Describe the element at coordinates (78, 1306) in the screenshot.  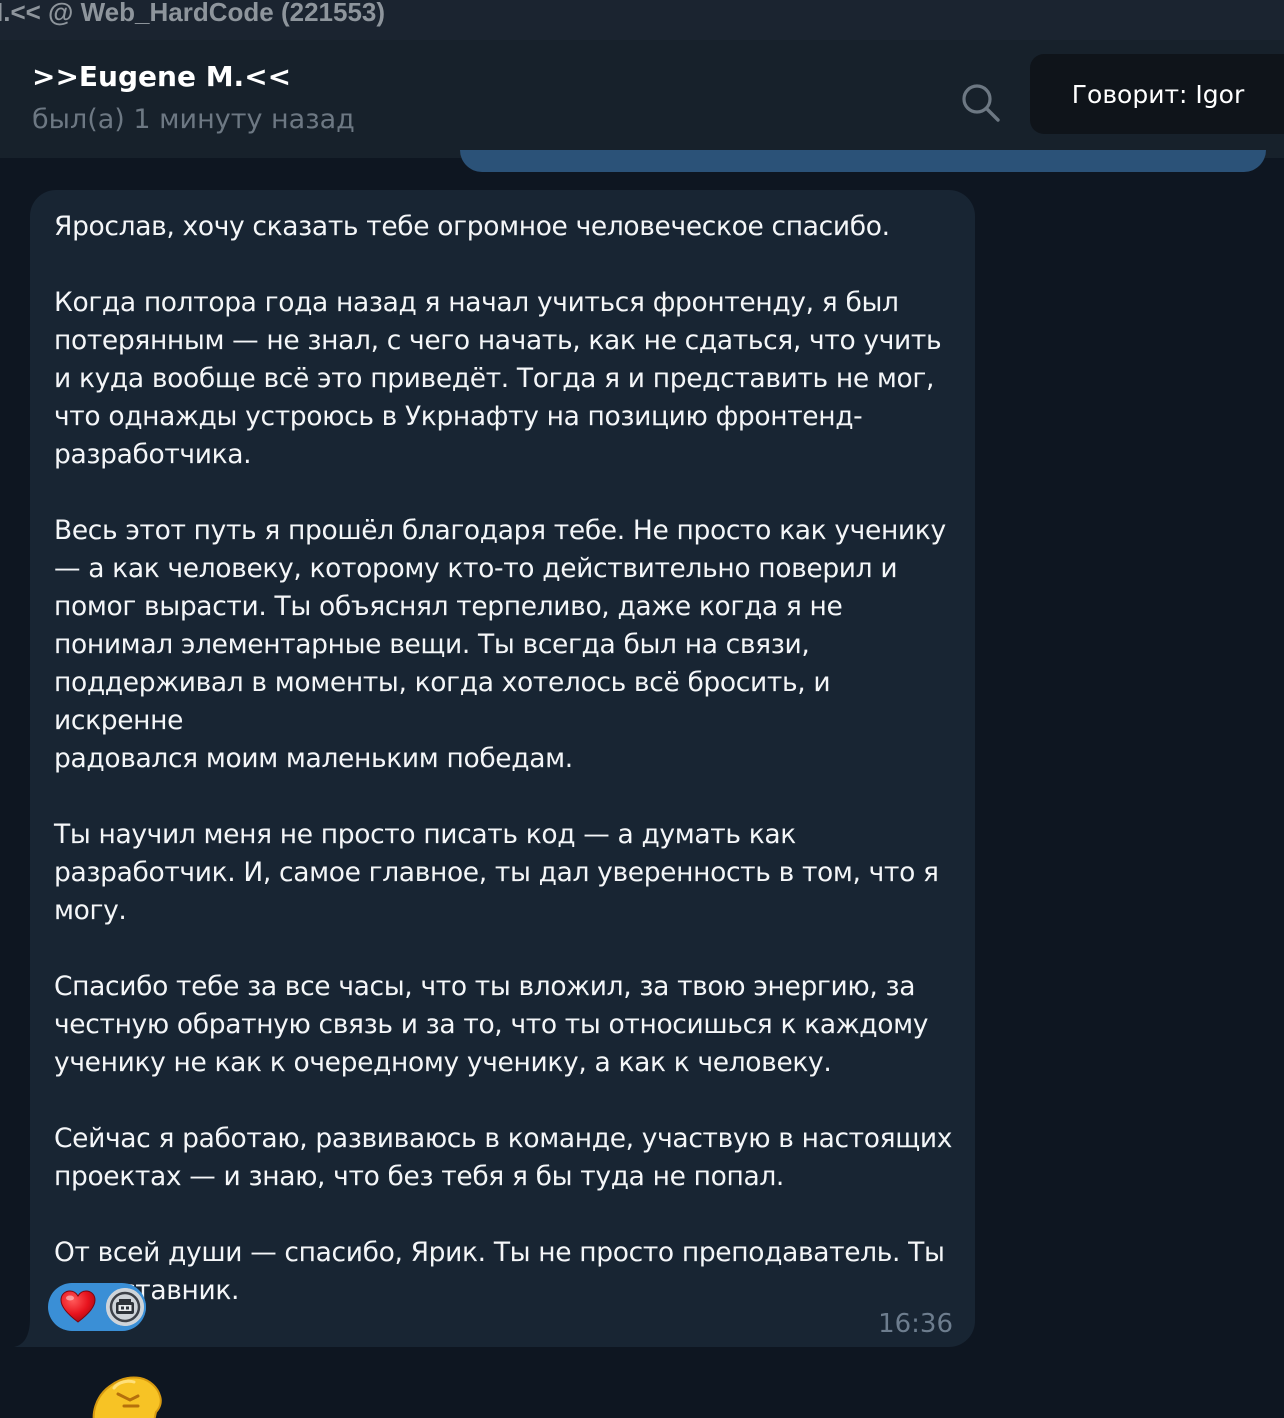
I see `heart-icon` at that location.